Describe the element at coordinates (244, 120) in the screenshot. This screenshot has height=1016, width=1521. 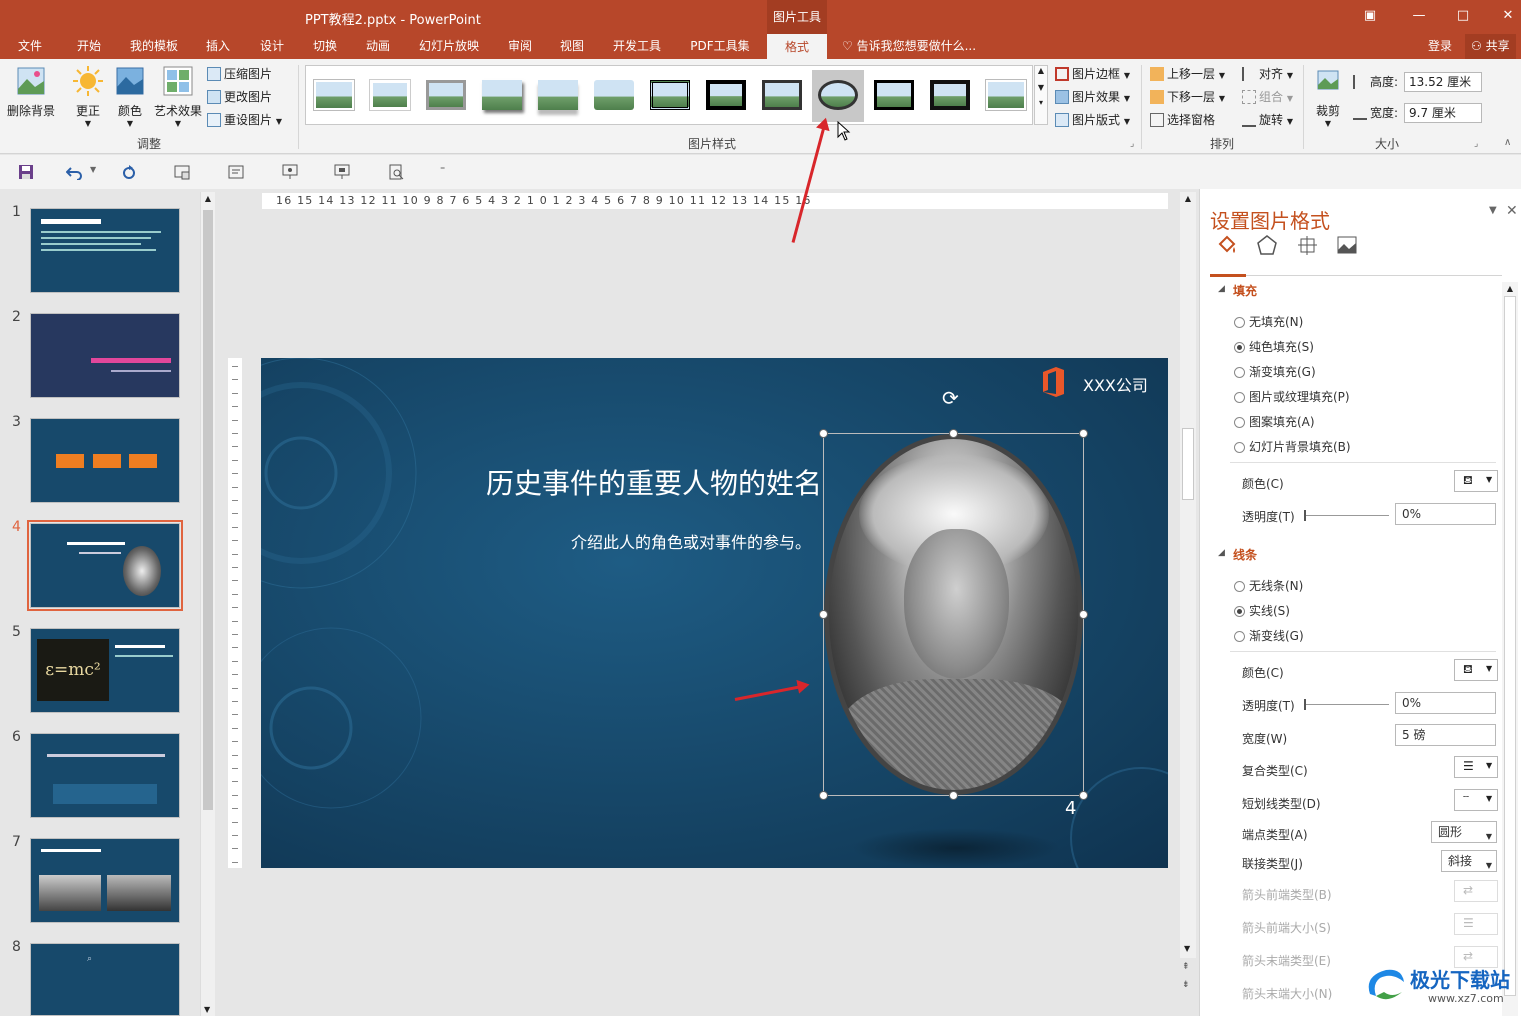
I see `reset-picture-button: 重设图片 ▼` at that location.